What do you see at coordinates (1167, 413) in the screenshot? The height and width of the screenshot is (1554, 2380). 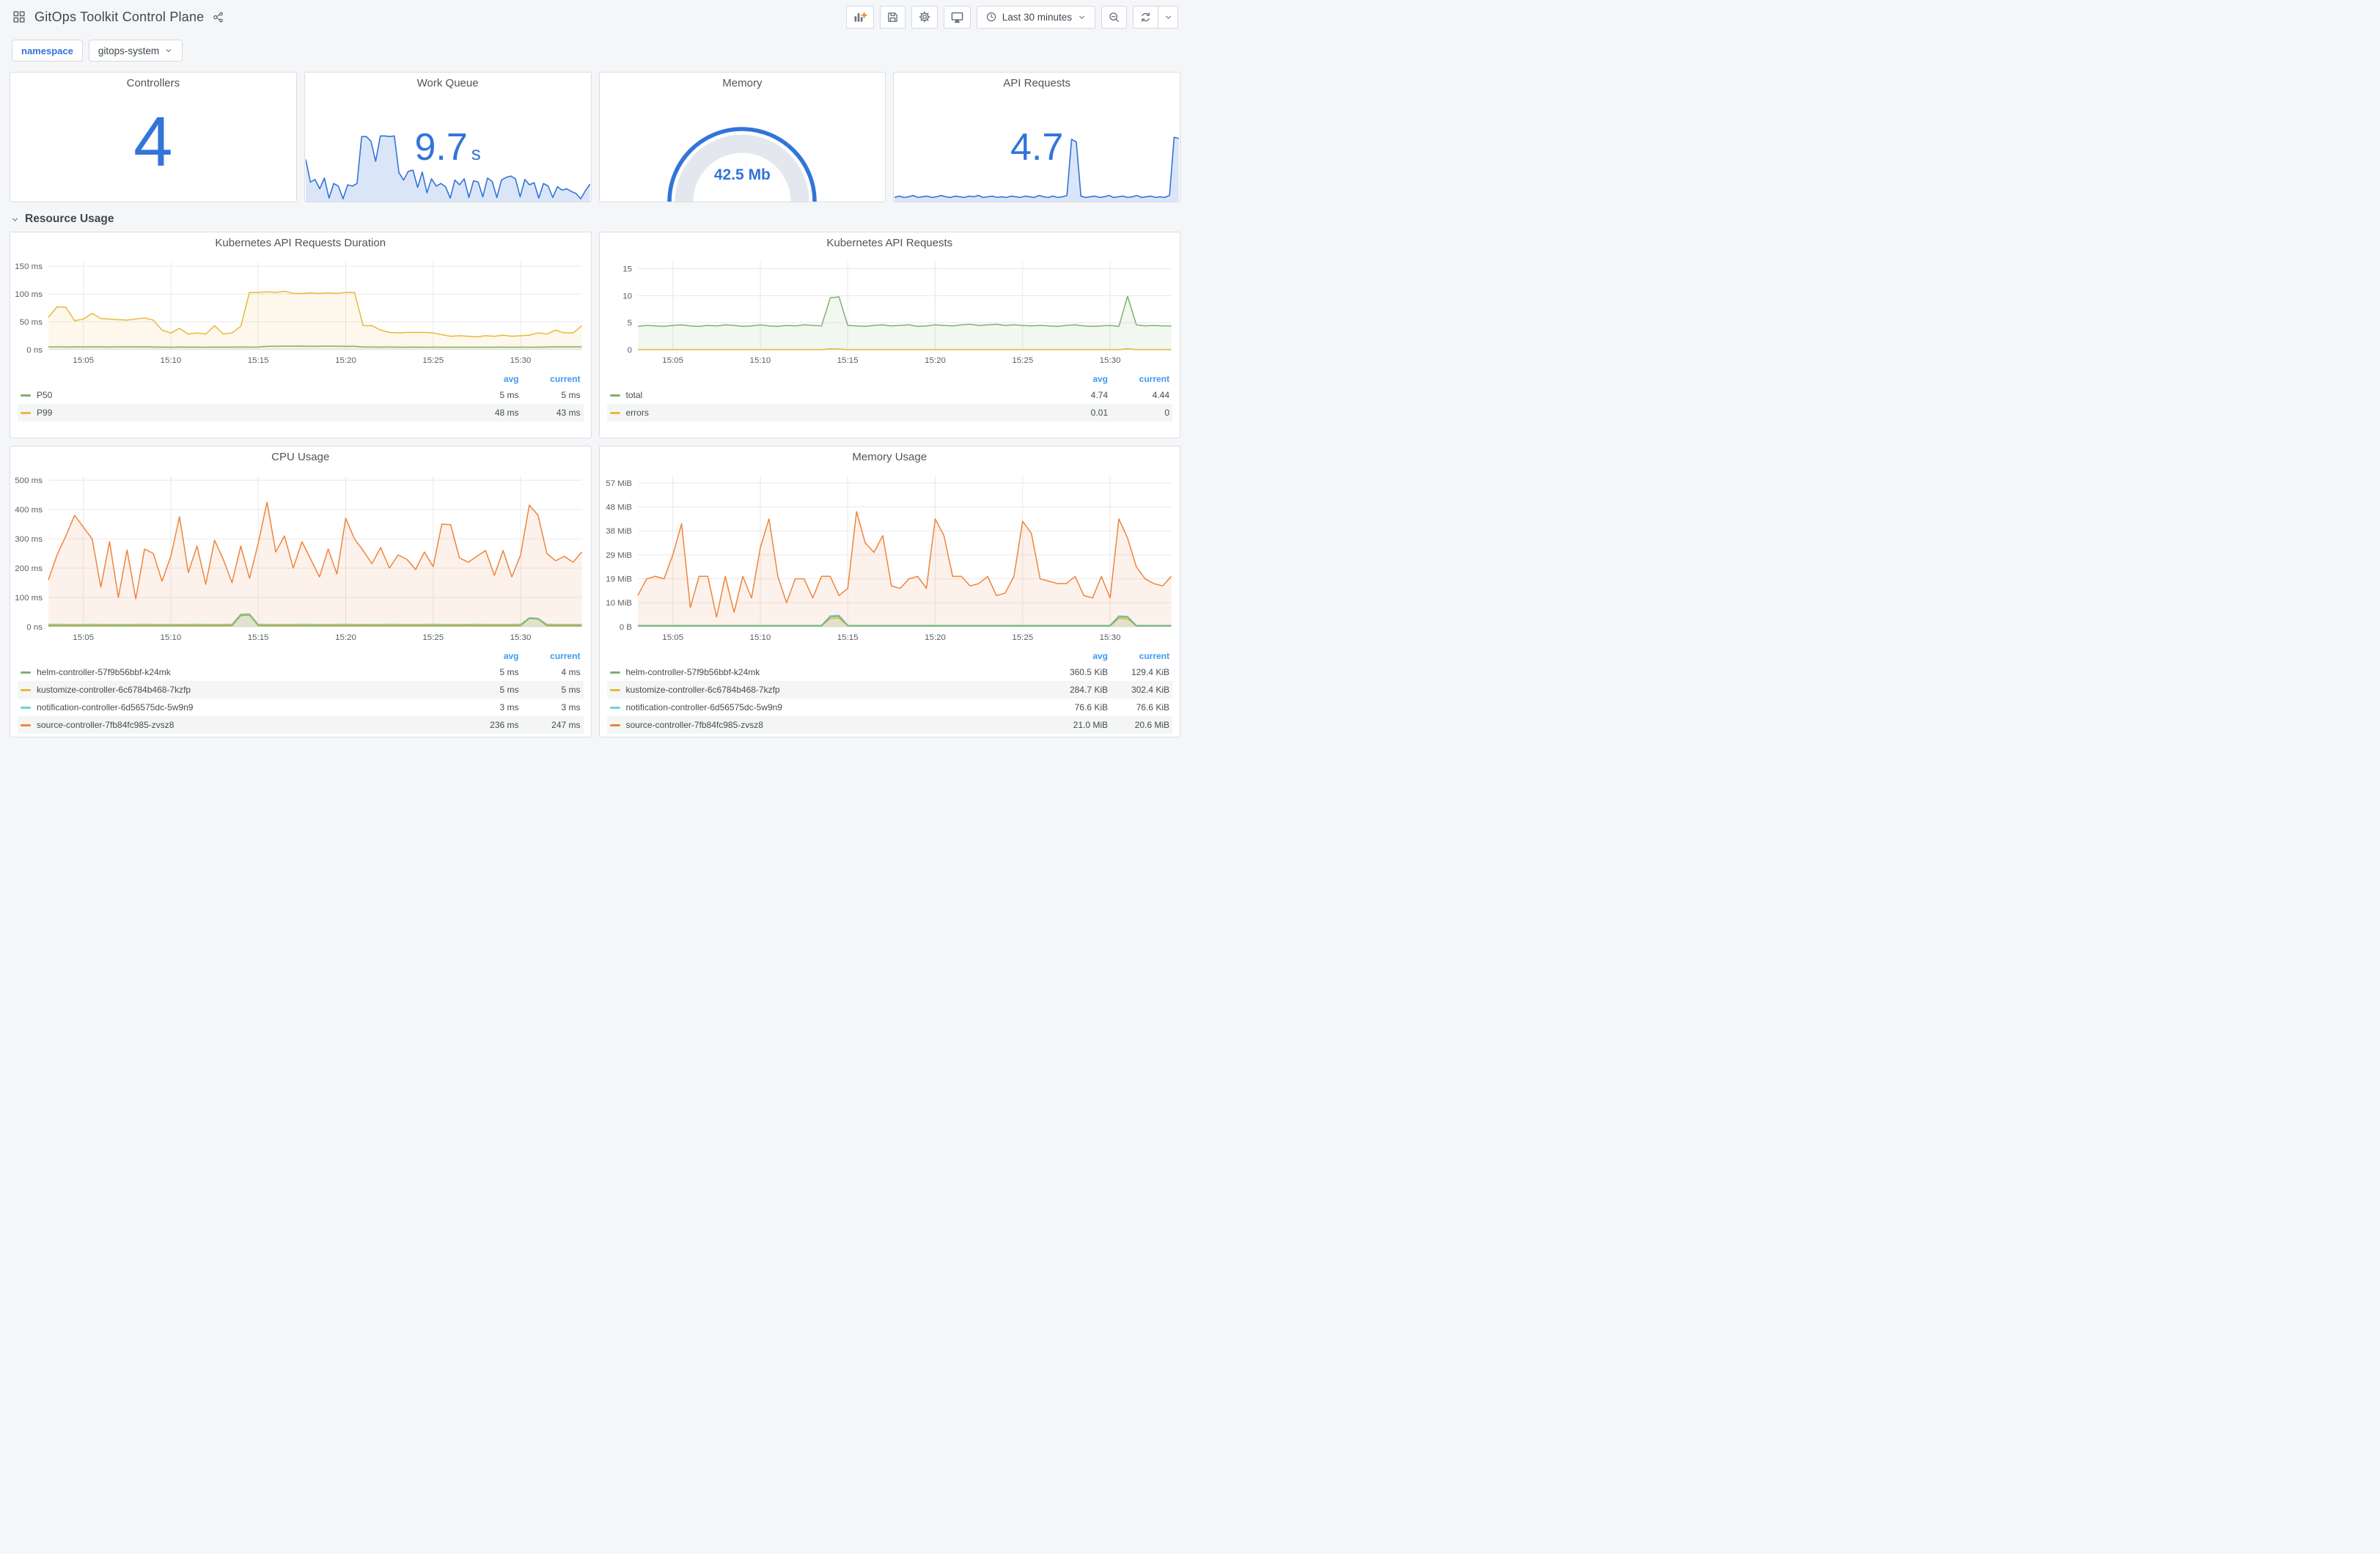 I see `legend-current-value: 0` at bounding box center [1167, 413].